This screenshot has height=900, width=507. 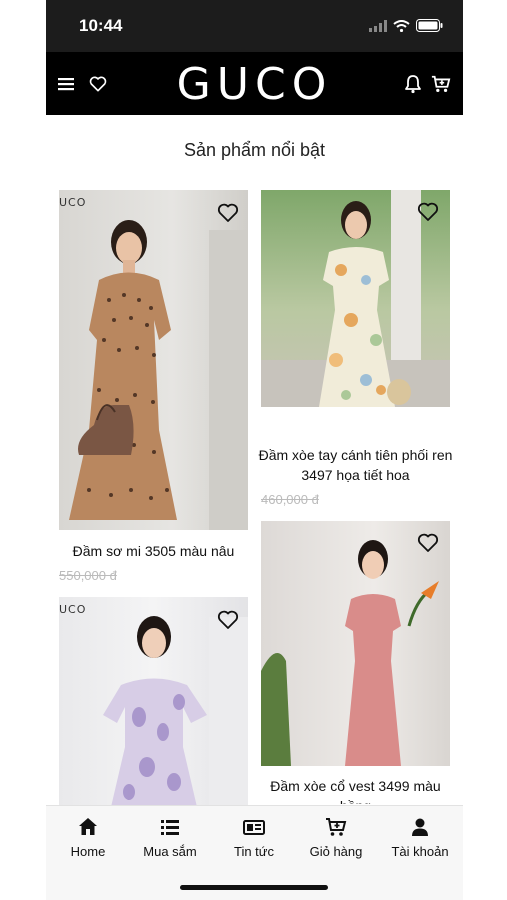 I want to click on user-icon, so click(x=420, y=827).